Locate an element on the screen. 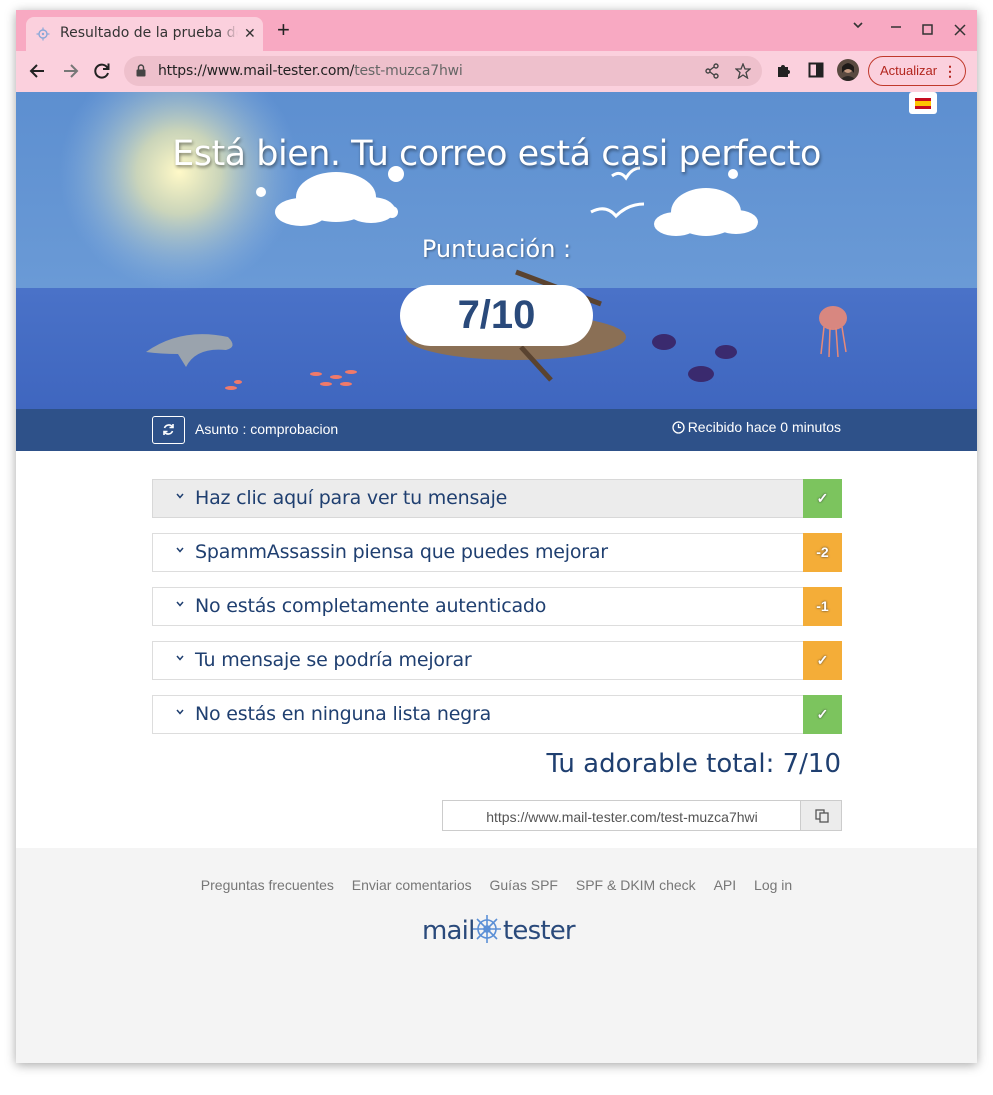 This screenshot has height=1095, width=993. result-label: SpammAssassin piensa que puedes mejorar is located at coordinates (401, 552).